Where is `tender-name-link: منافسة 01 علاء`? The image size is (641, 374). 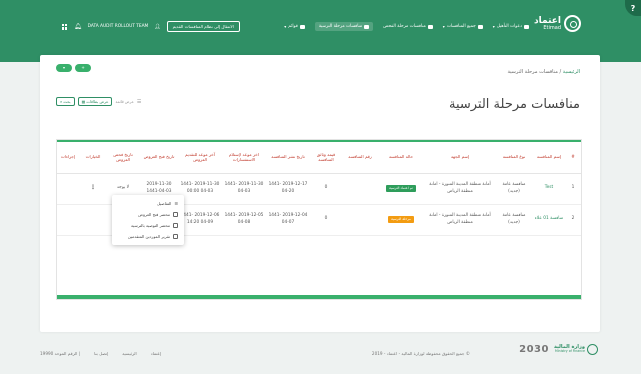 tender-name-link: منافسة 01 علاء is located at coordinates (549, 220).